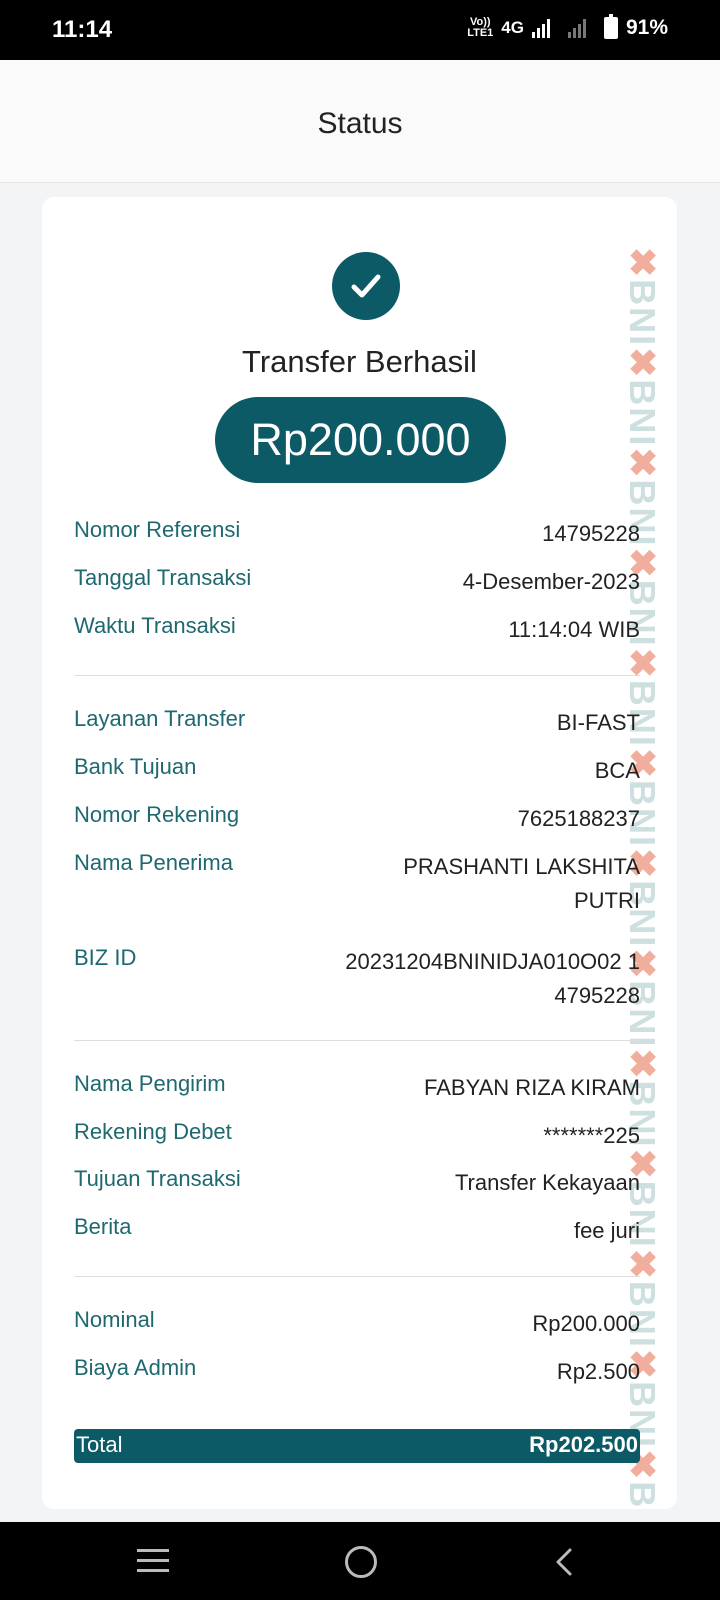 The height and width of the screenshot is (1600, 720). What do you see at coordinates (610, 26) in the screenshot?
I see `battery-icon` at bounding box center [610, 26].